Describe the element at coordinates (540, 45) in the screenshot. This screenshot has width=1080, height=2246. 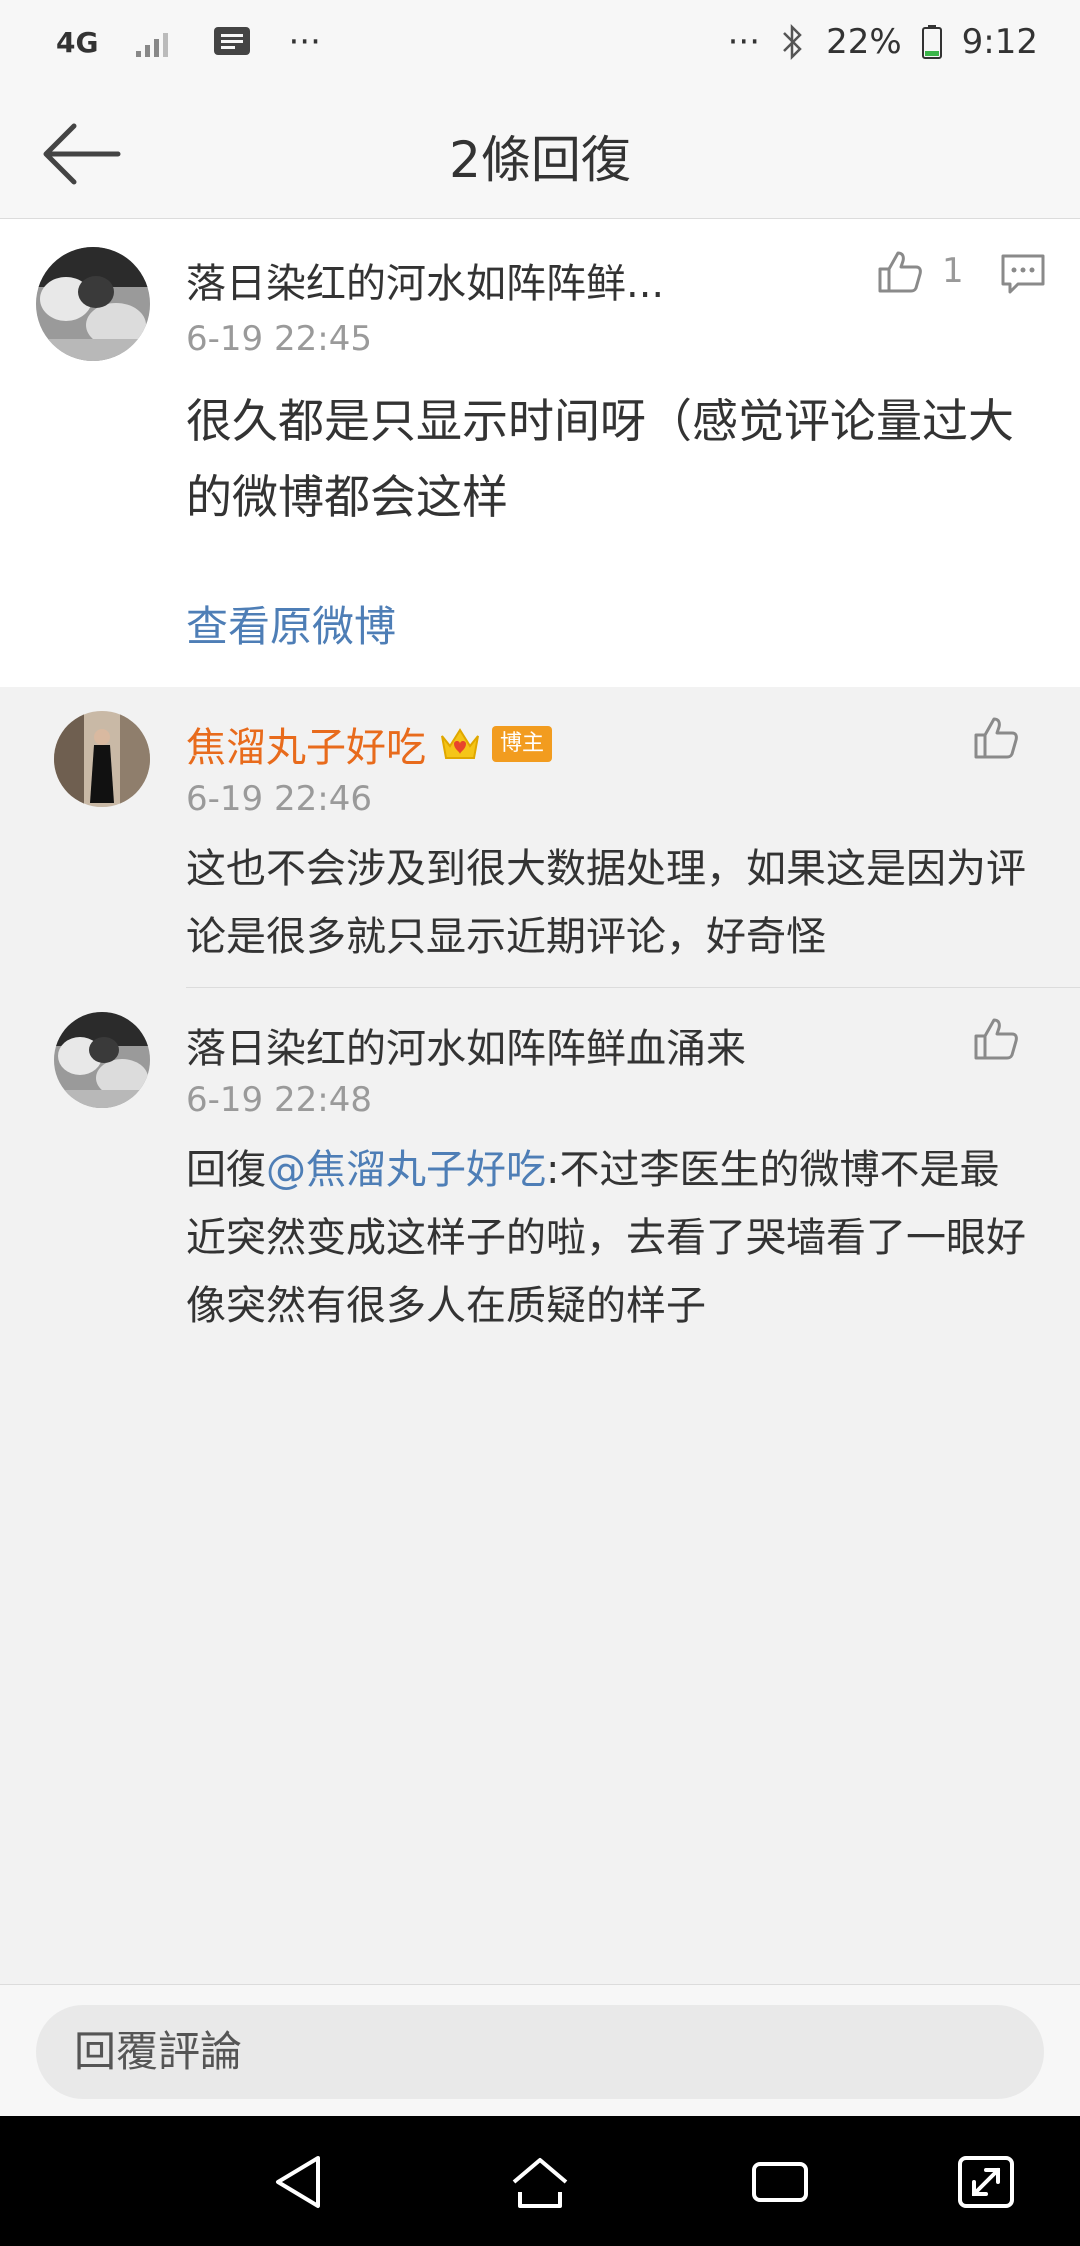
I see `status-bar: 4G ··· ··· 22% 9:12` at that location.